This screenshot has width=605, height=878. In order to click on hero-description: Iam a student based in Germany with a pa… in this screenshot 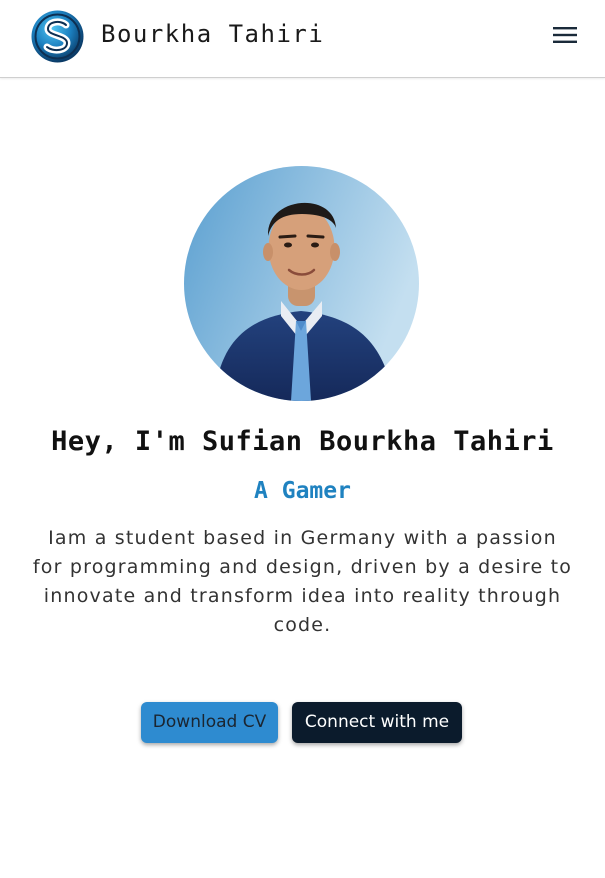, I will do `click(302, 581)`.